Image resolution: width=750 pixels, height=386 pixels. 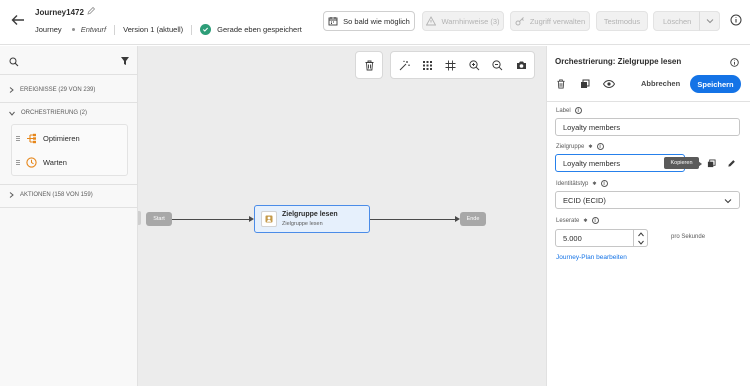 I want to click on category-events-label: EREIGNISSE (29 VON 239), so click(x=58, y=90).